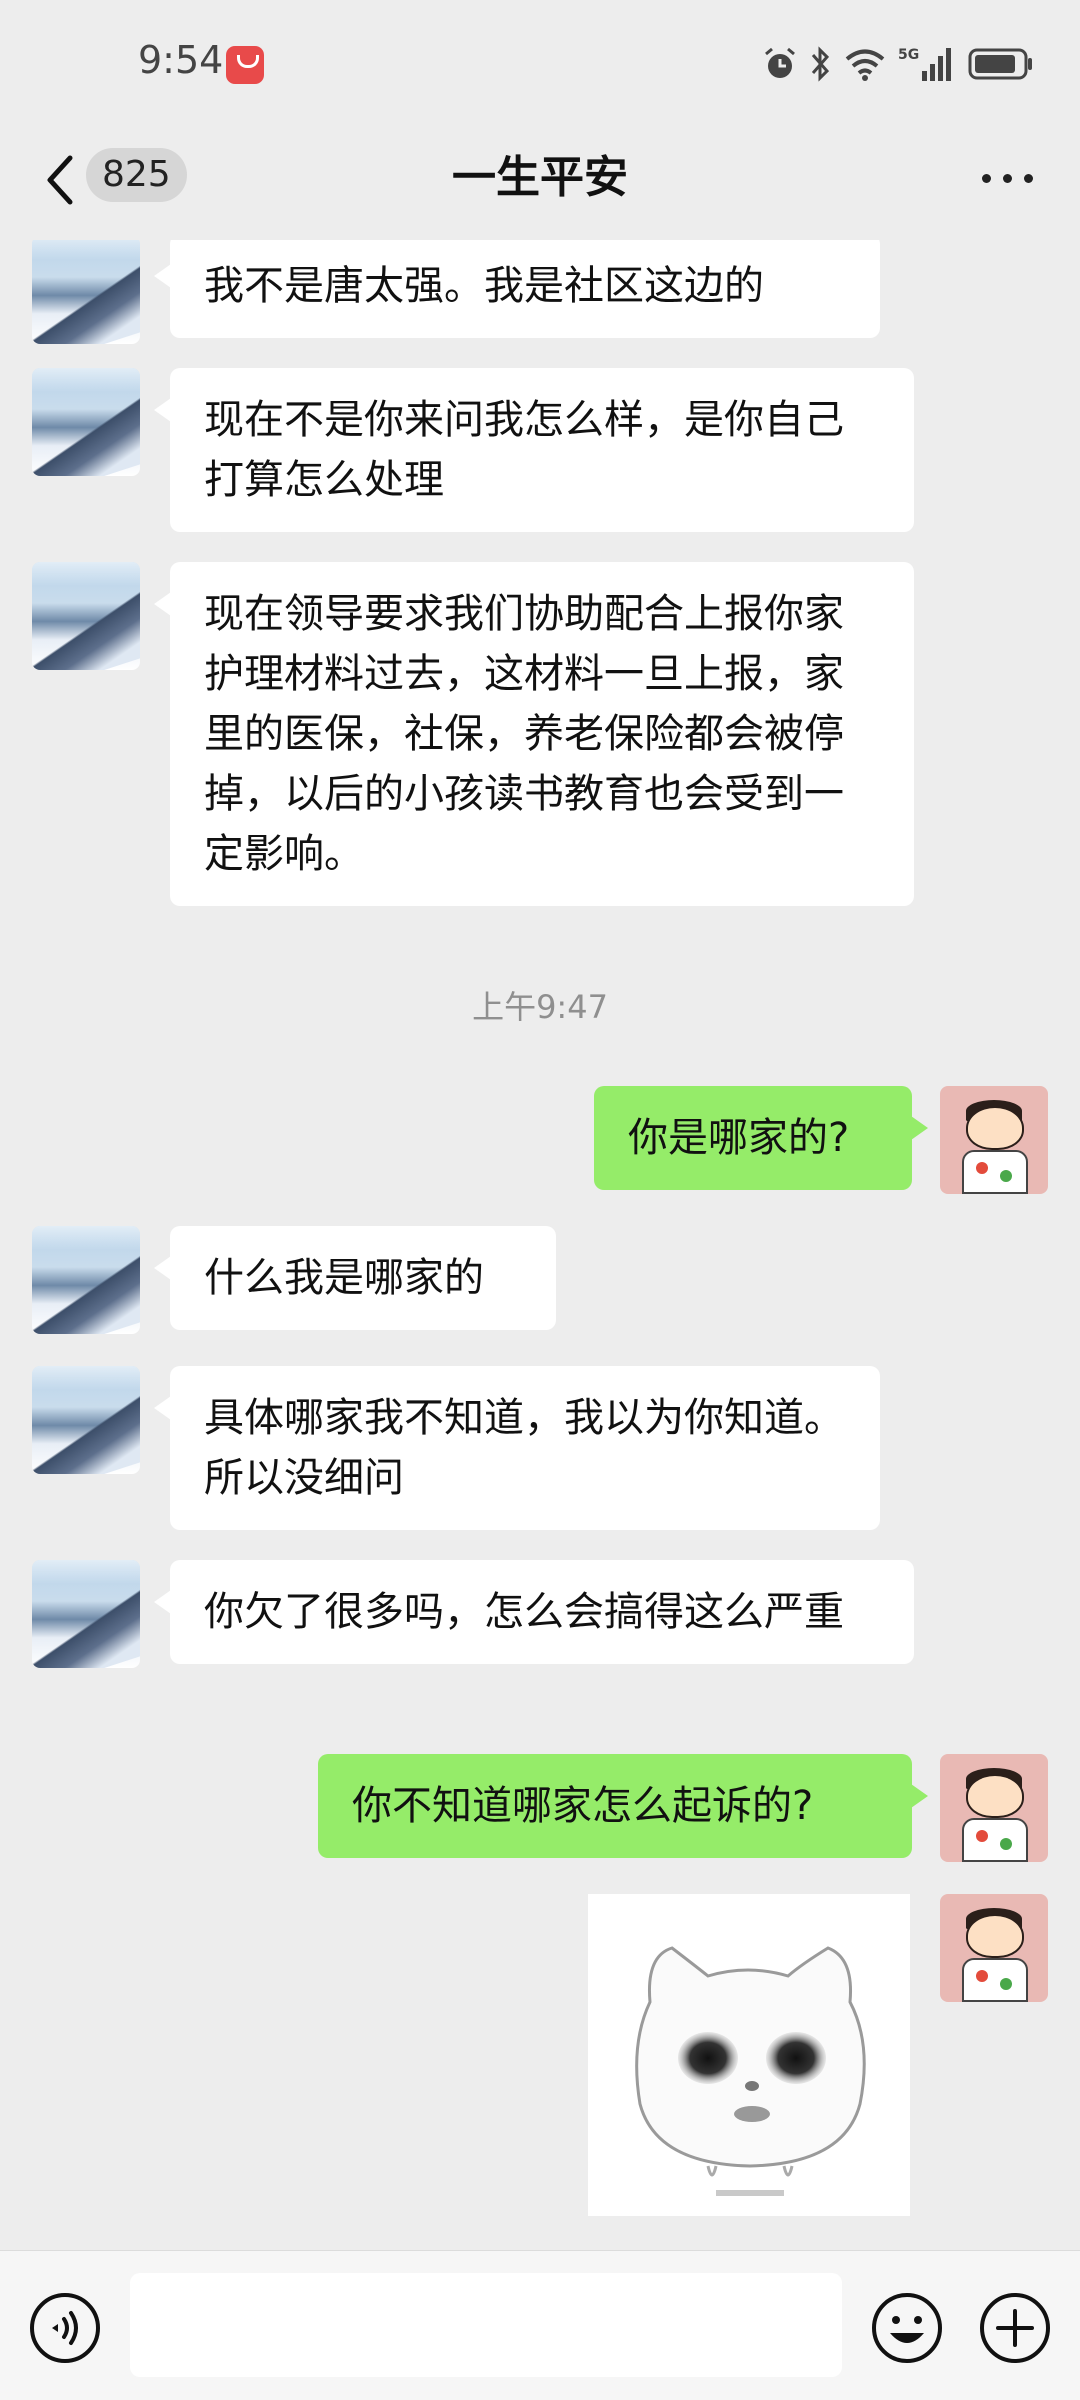  Describe the element at coordinates (517, 1448) in the screenshot. I see `incoming-message-bubble: 具体哪家我不知道，我以为你知道。所以没细问` at that location.